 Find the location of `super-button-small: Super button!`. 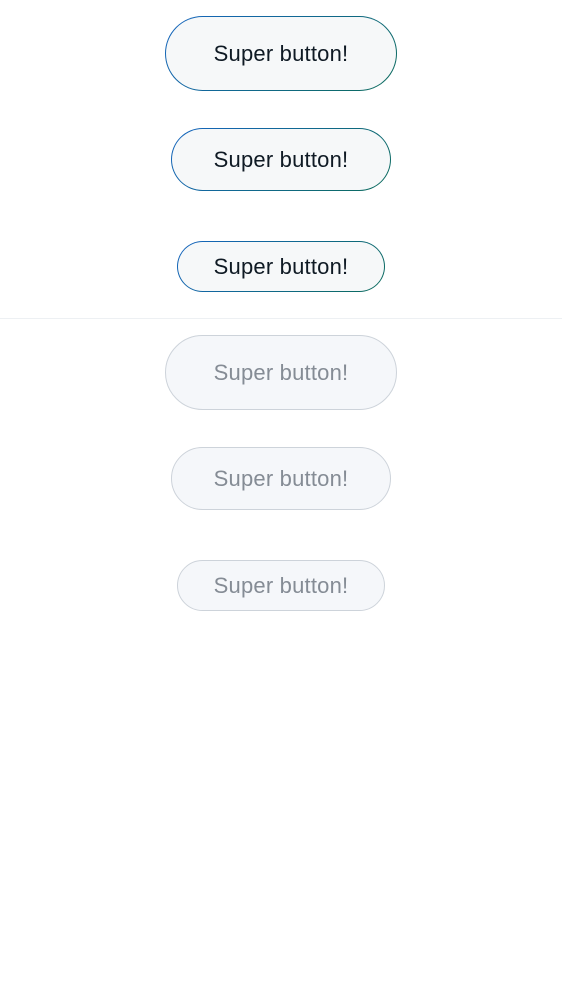

super-button-small: Super button! is located at coordinates (281, 266).